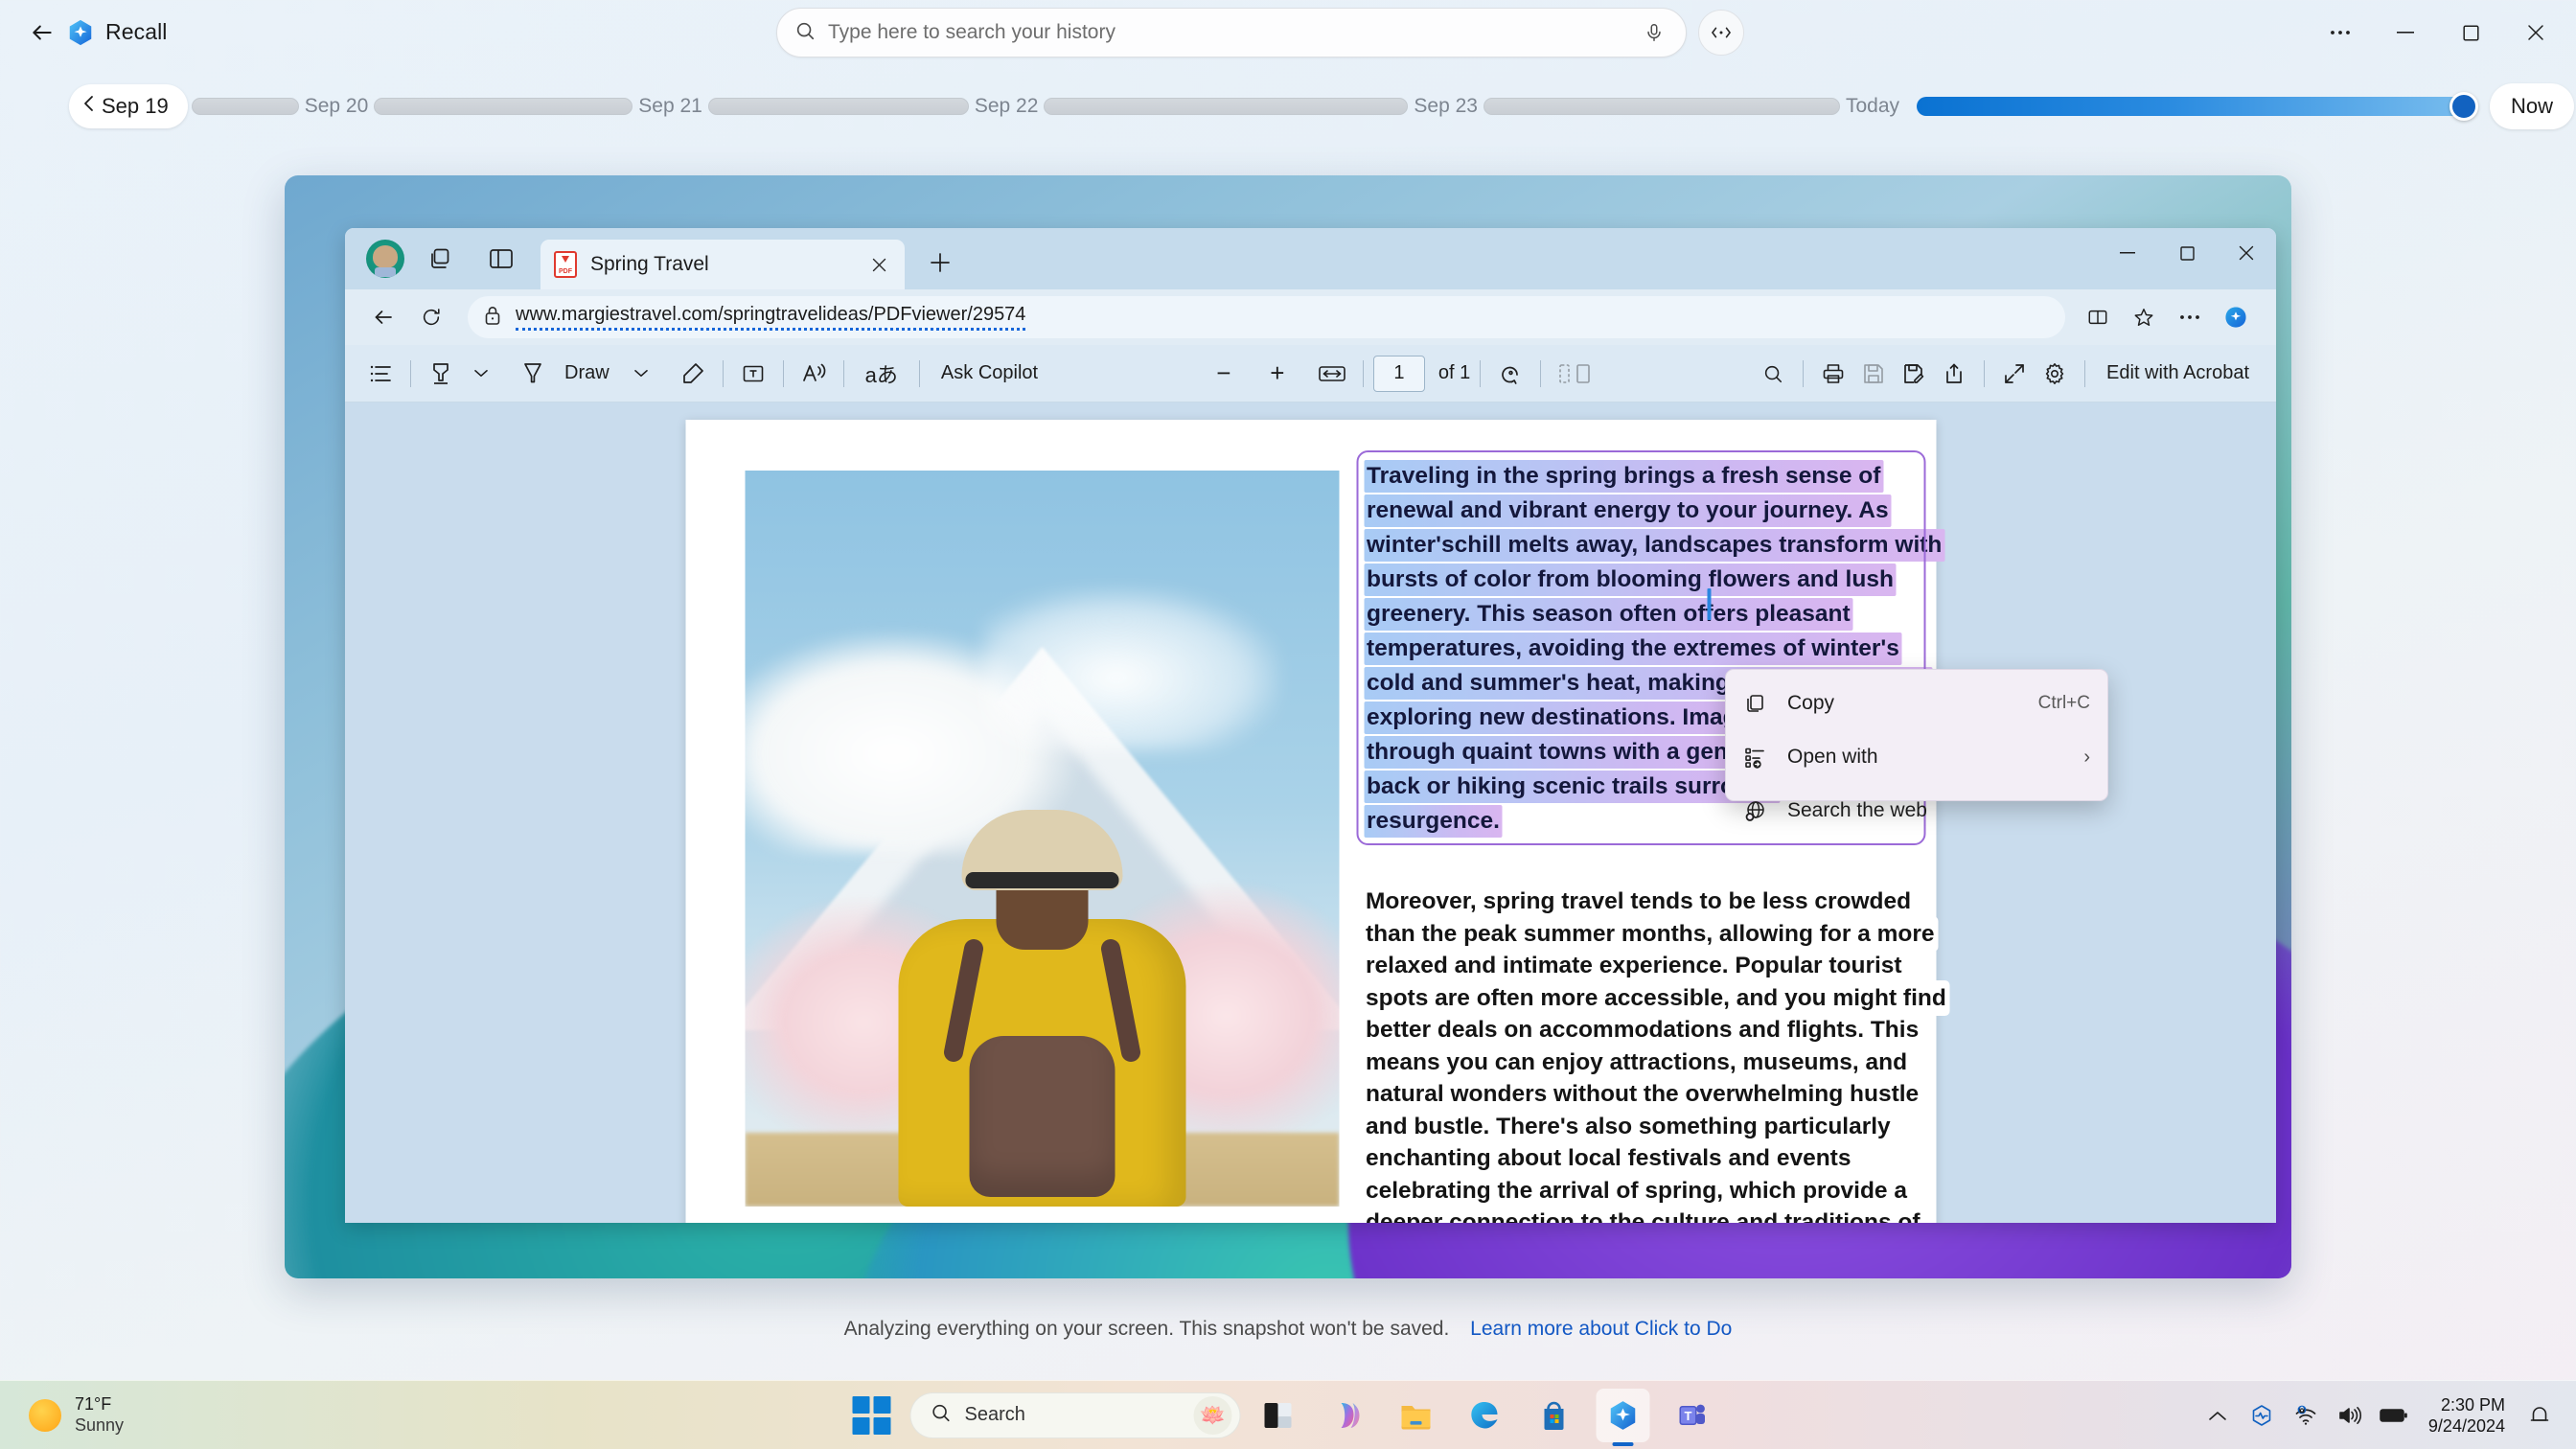  What do you see at coordinates (1623, 1415) in the screenshot?
I see `taskbar-app-recall` at bounding box center [1623, 1415].